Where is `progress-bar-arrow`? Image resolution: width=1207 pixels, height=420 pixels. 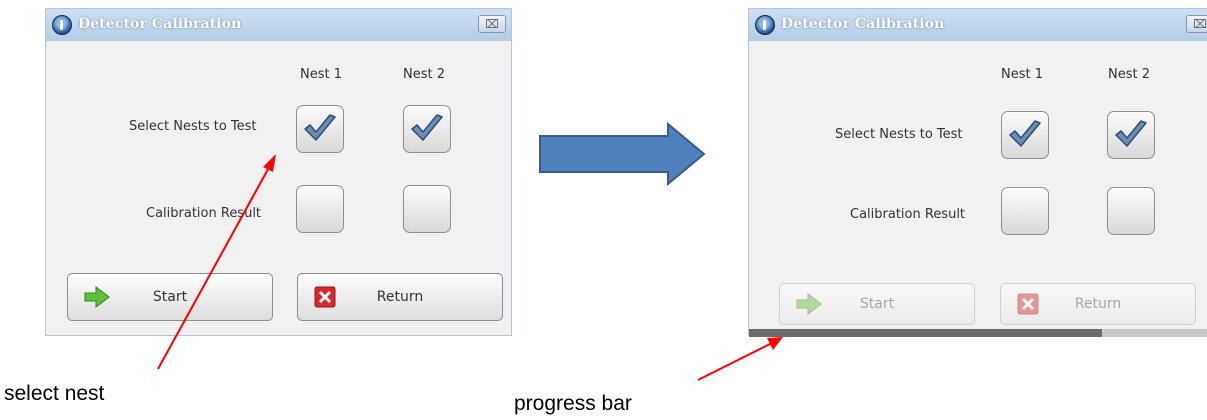
progress-bar-arrow is located at coordinates (740, 359).